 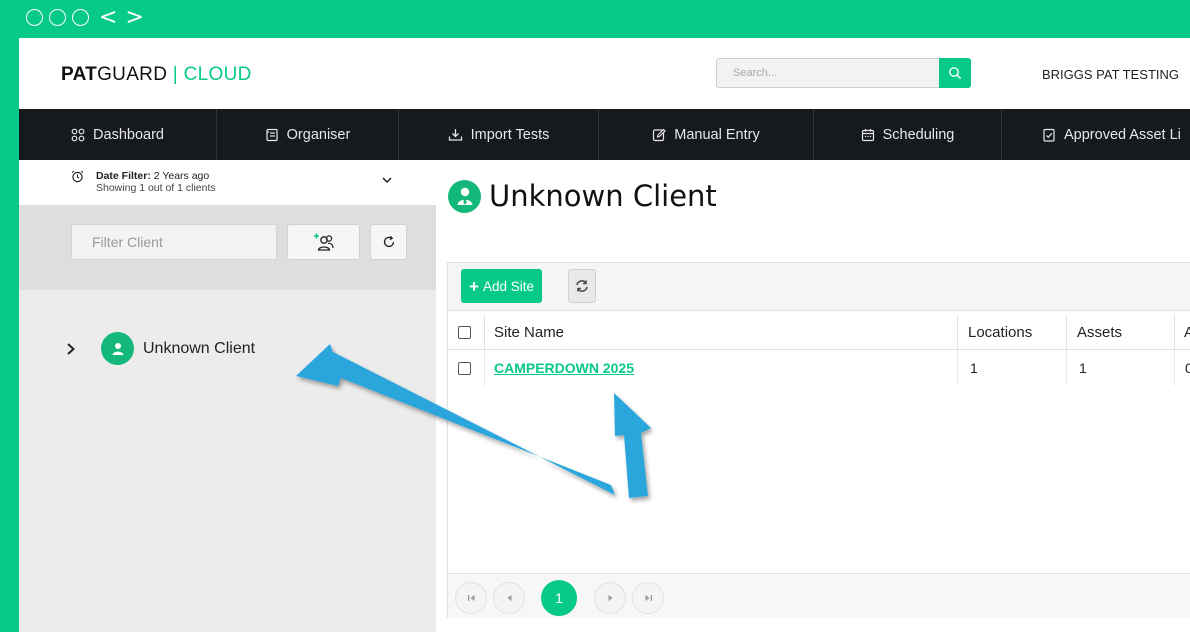 What do you see at coordinates (603, 196) in the screenshot?
I see `page-title-text: Unknown Client` at bounding box center [603, 196].